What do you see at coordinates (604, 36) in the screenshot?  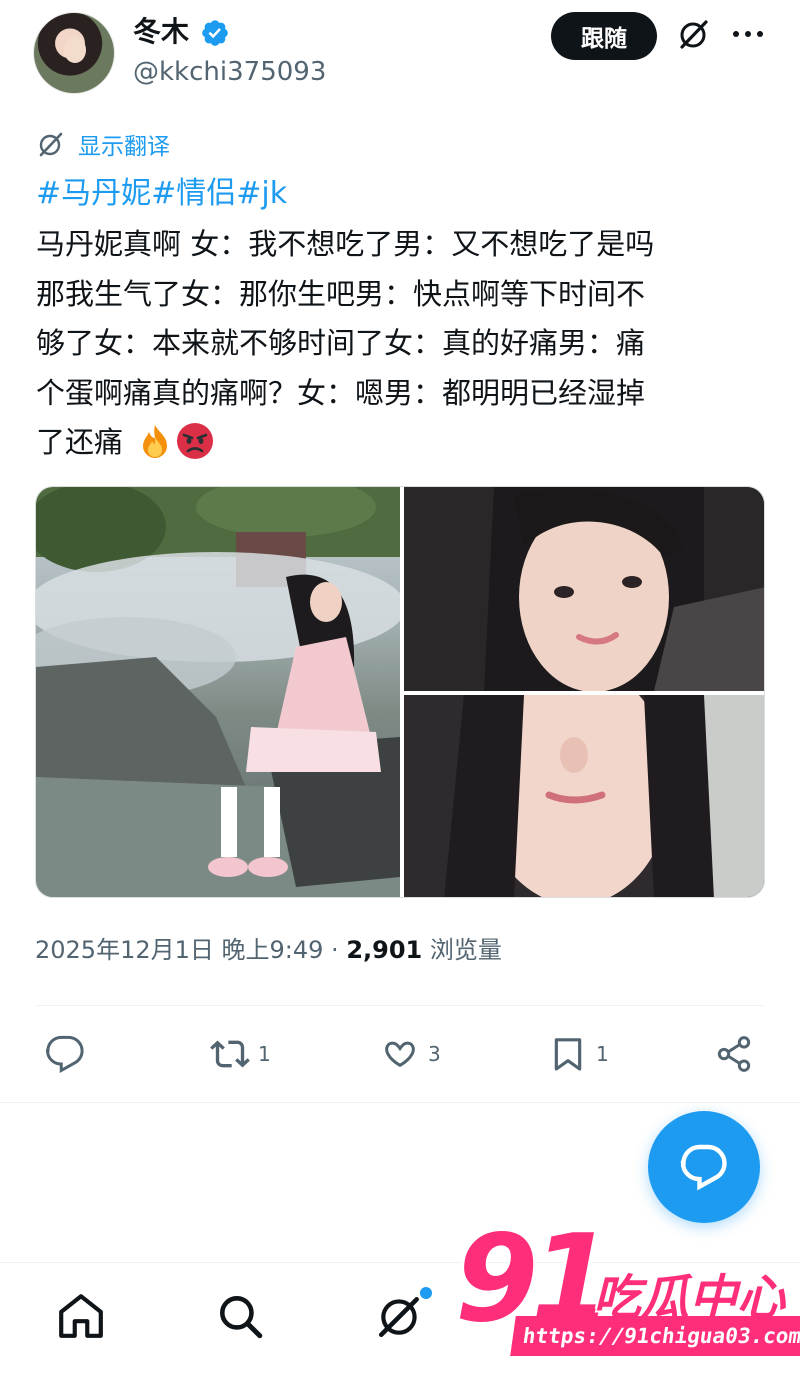 I see `follow-button: 跟随` at bounding box center [604, 36].